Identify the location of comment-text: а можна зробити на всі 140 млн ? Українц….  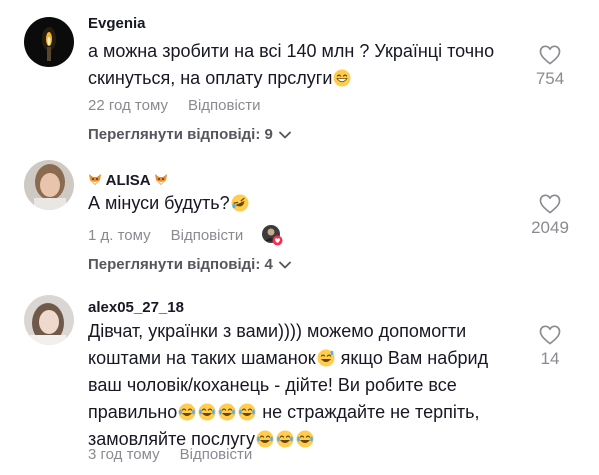
(291, 64).